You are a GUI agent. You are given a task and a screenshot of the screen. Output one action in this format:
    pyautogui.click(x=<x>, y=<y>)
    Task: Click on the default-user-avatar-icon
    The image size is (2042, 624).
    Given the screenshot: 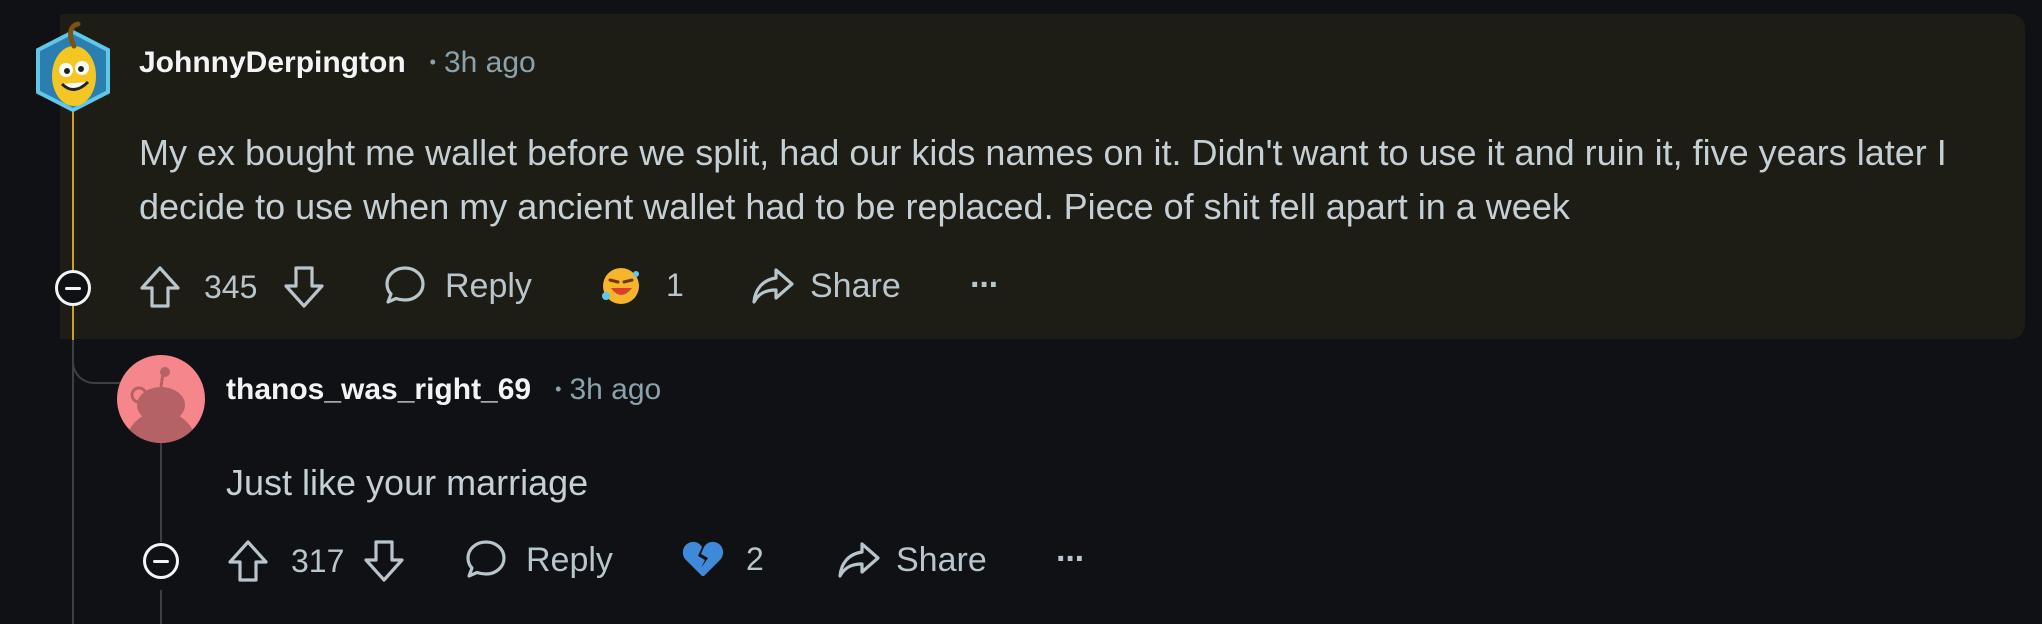 What is the action you would take?
    pyautogui.click(x=161, y=405)
    